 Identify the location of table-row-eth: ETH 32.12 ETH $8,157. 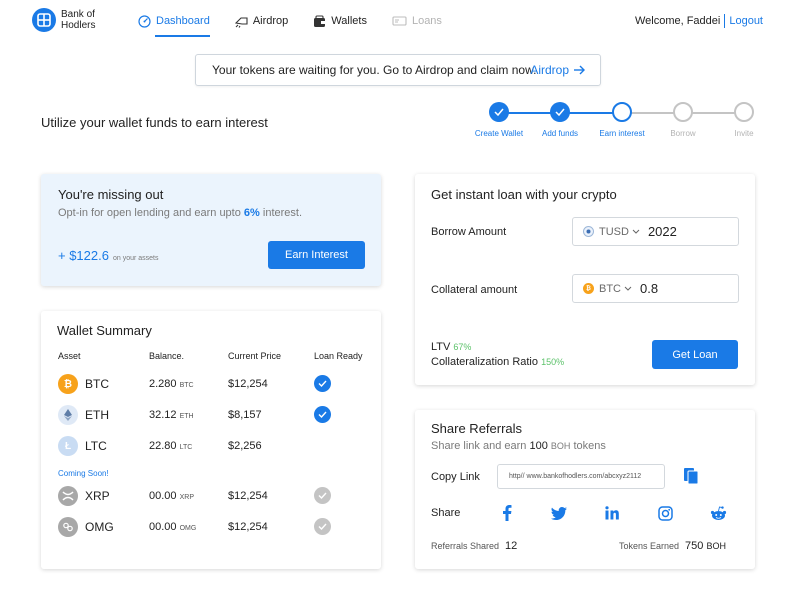
(211, 415).